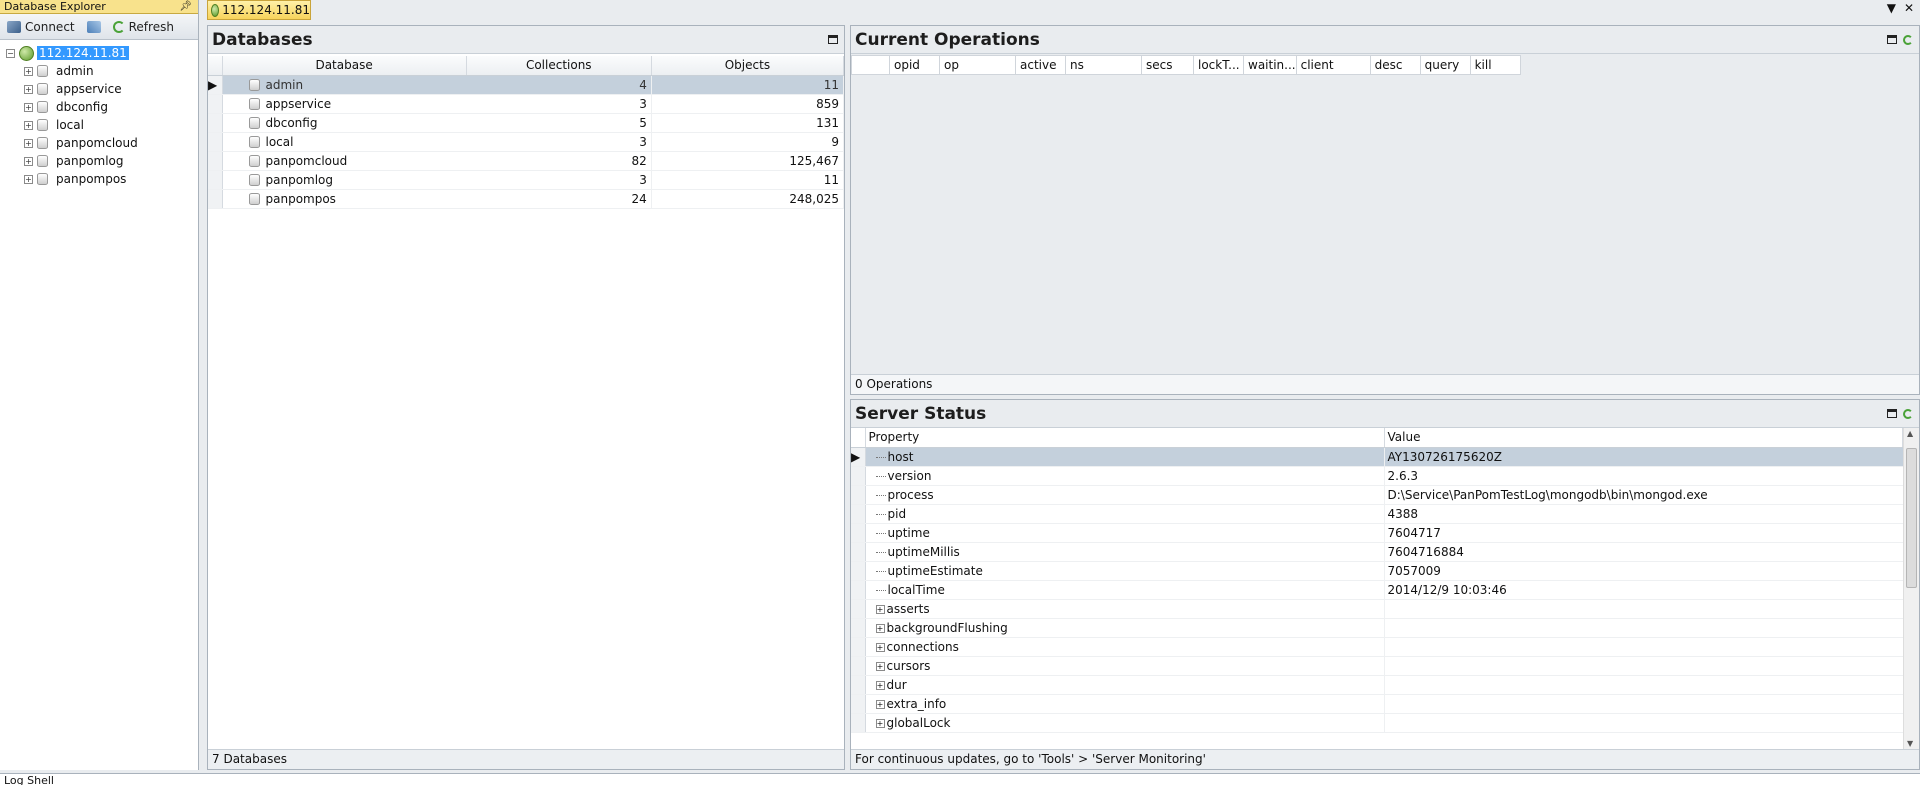 This screenshot has width=1920, height=785. I want to click on table-row: version 2.6.3, so click(1377, 476).